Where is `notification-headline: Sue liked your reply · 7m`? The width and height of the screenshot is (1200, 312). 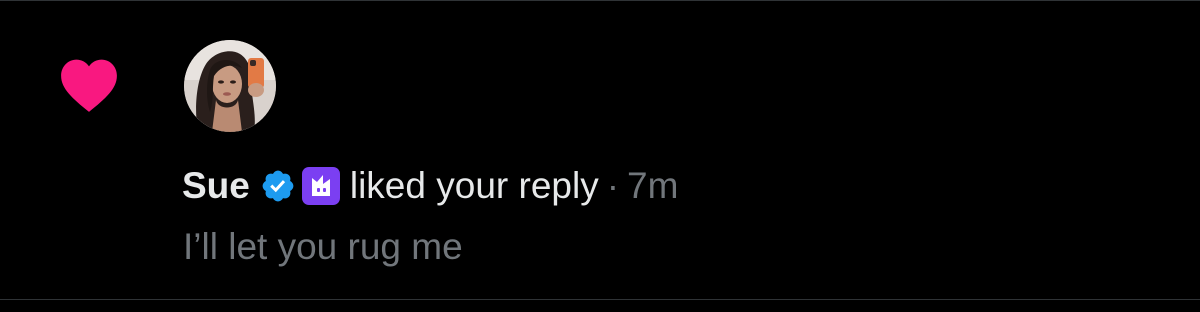
notification-headline: Sue liked your reply · 7m is located at coordinates (430, 186).